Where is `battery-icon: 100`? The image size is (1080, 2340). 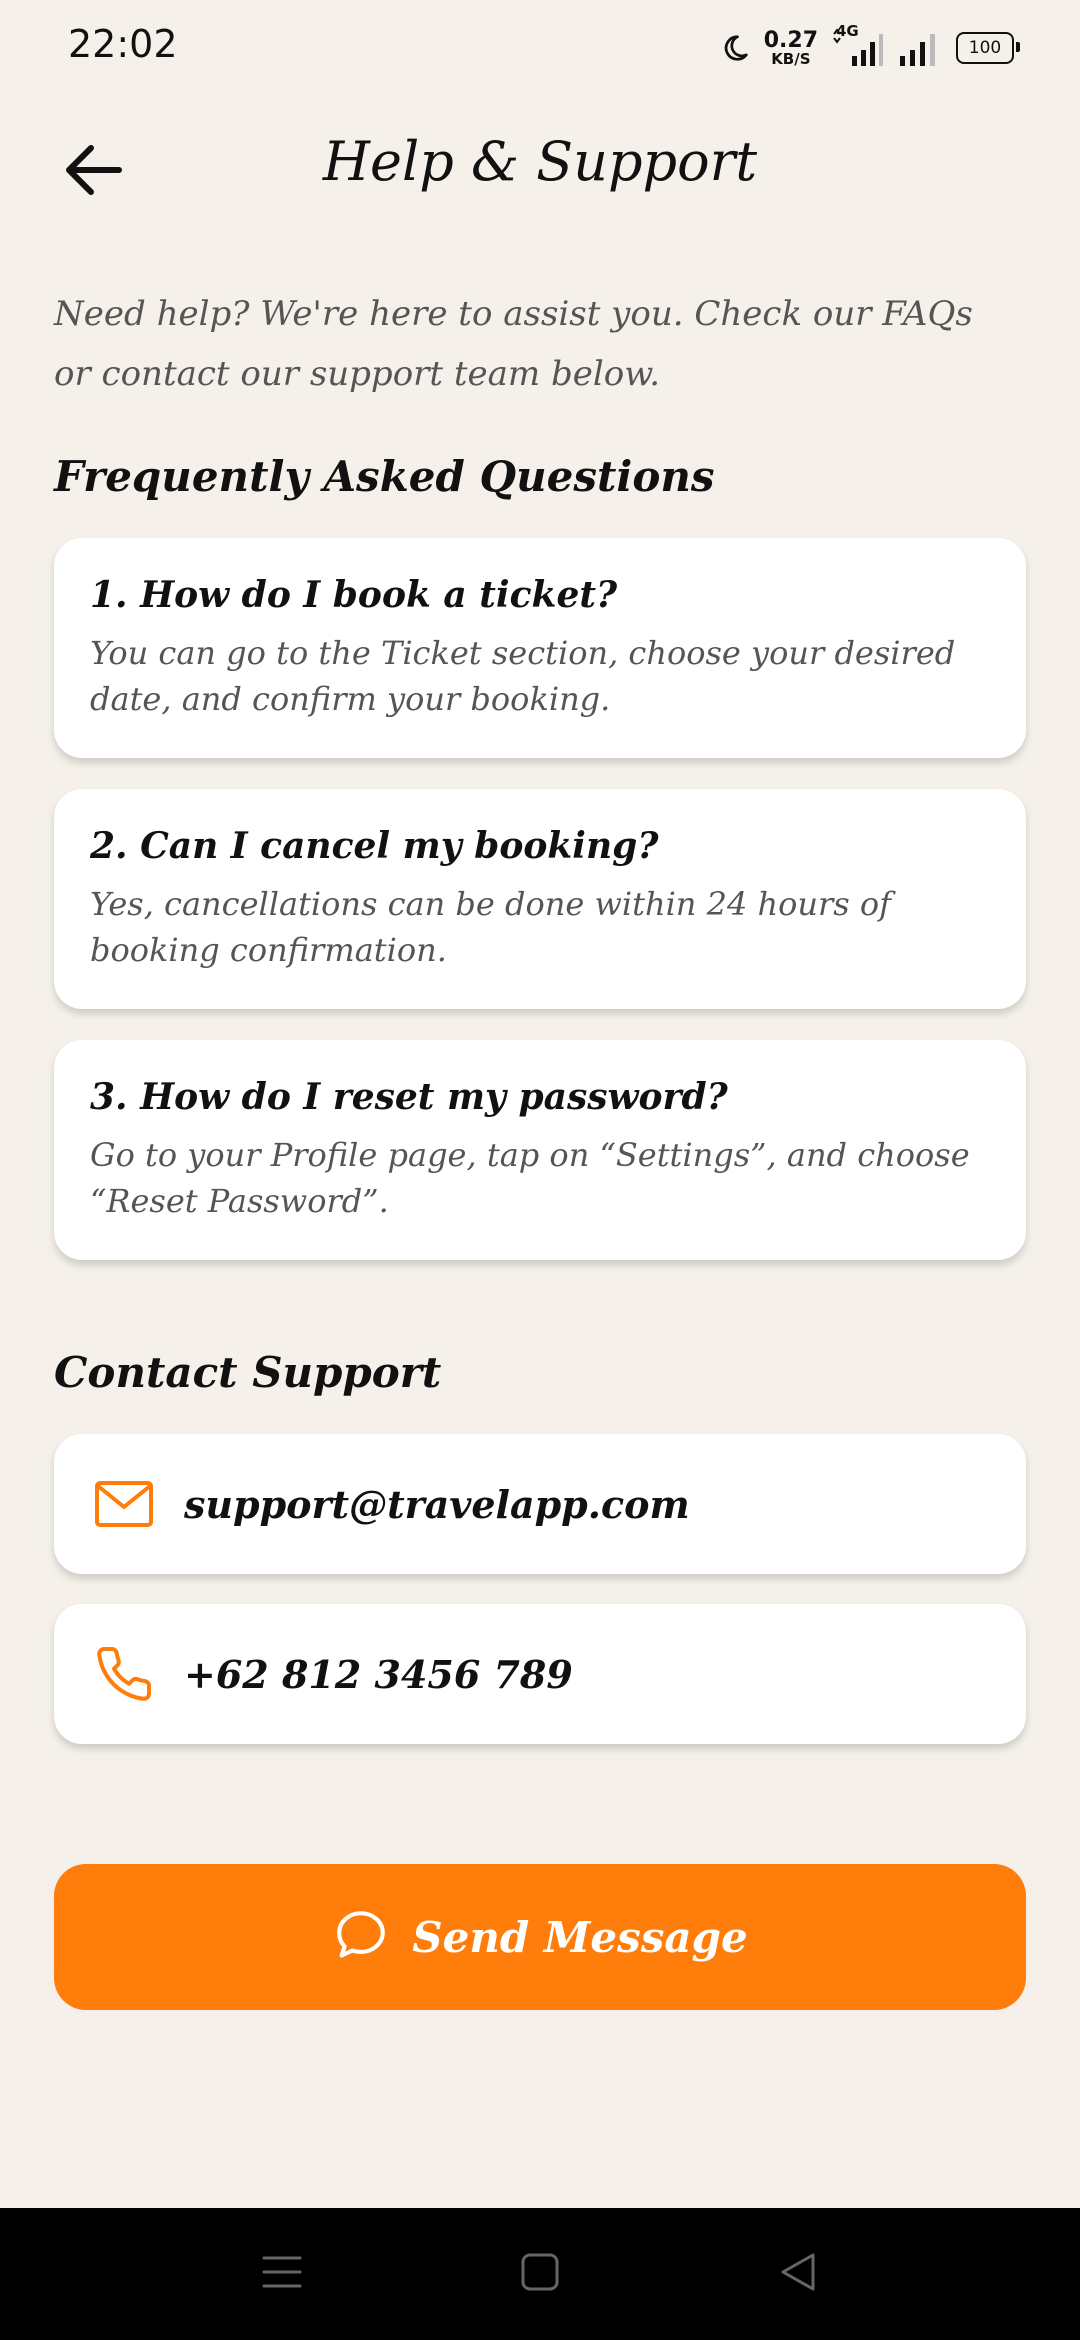
battery-icon: 100 is located at coordinates (988, 48).